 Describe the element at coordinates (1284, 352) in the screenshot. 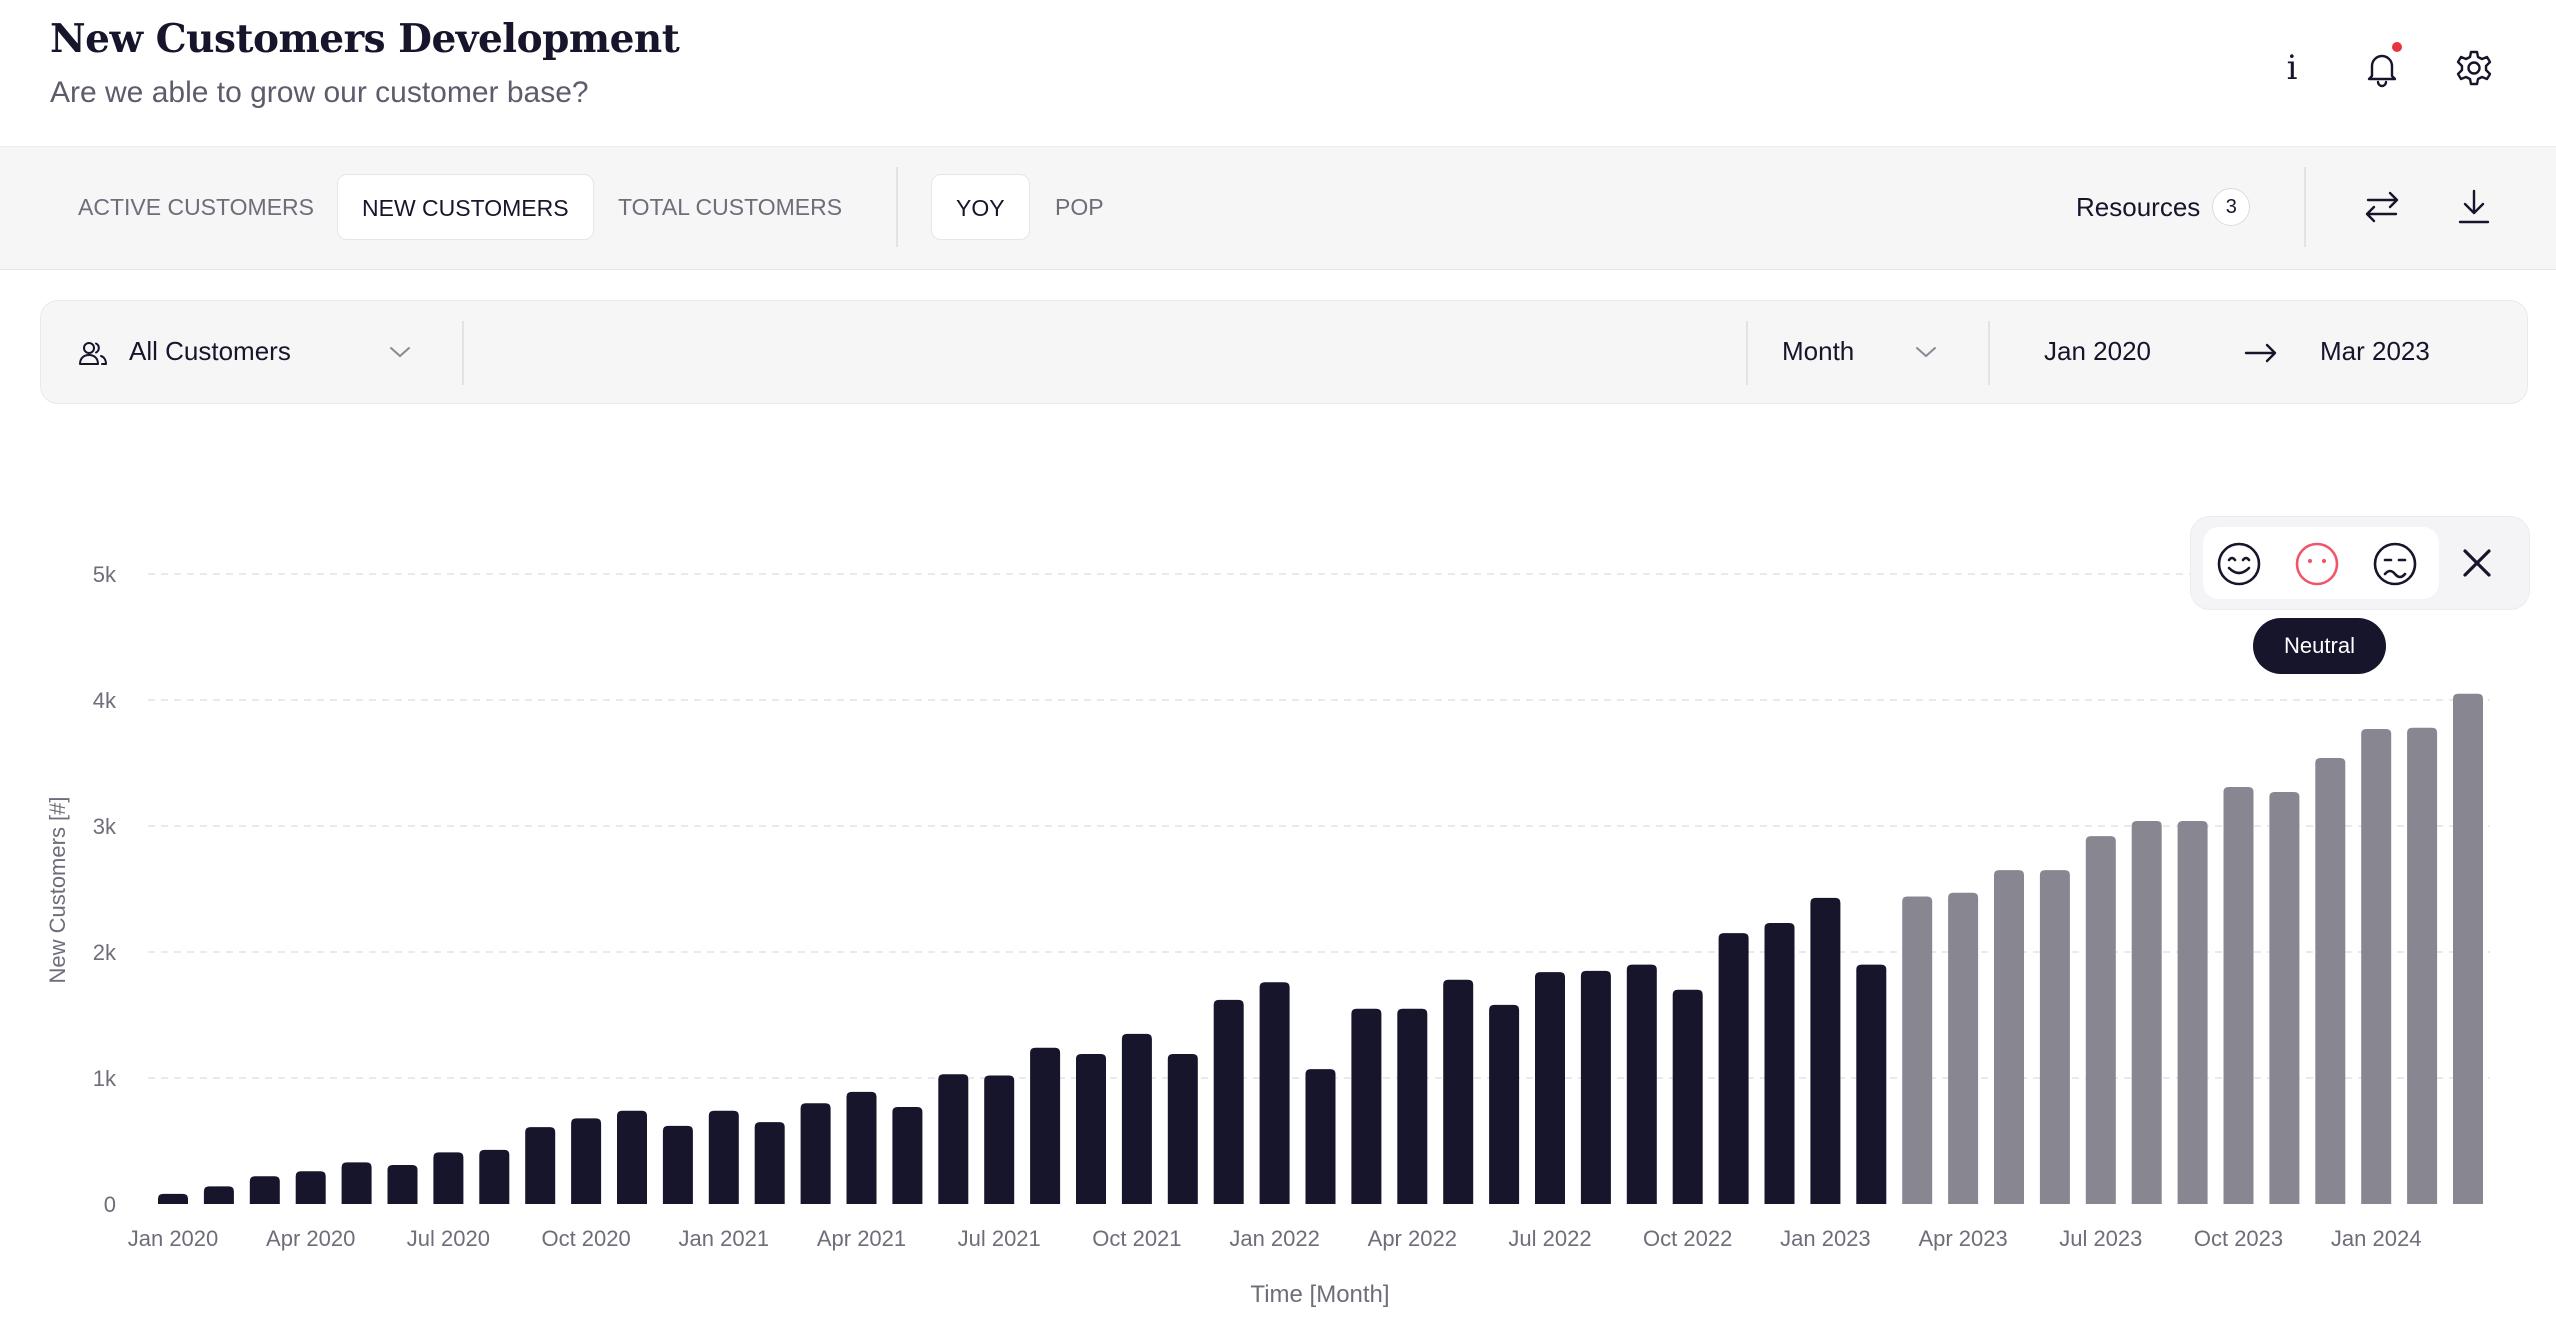

I see `filter-bar: All Customers Month Jan 2020 Mar 2023` at that location.